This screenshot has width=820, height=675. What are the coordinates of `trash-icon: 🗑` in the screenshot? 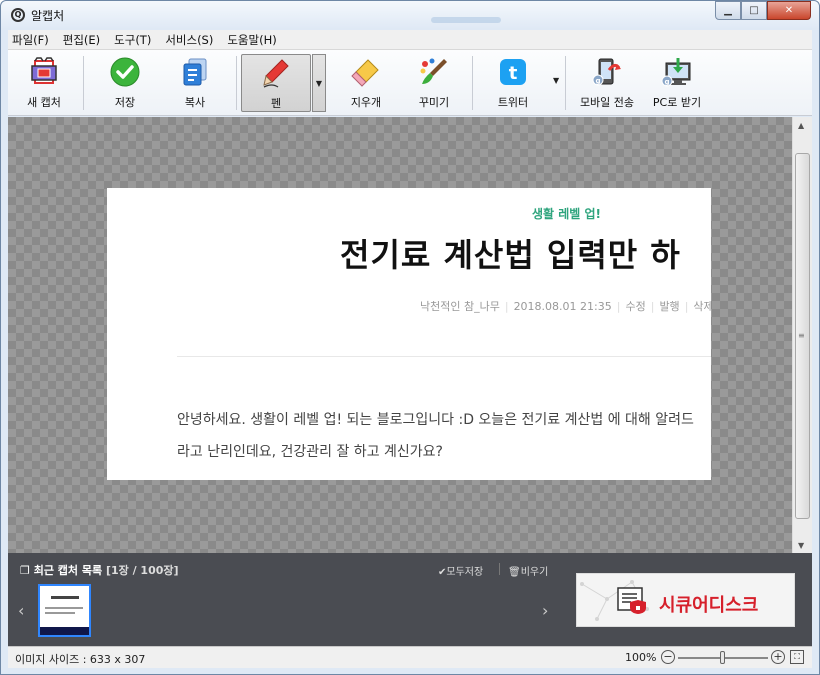 It's located at (514, 572).